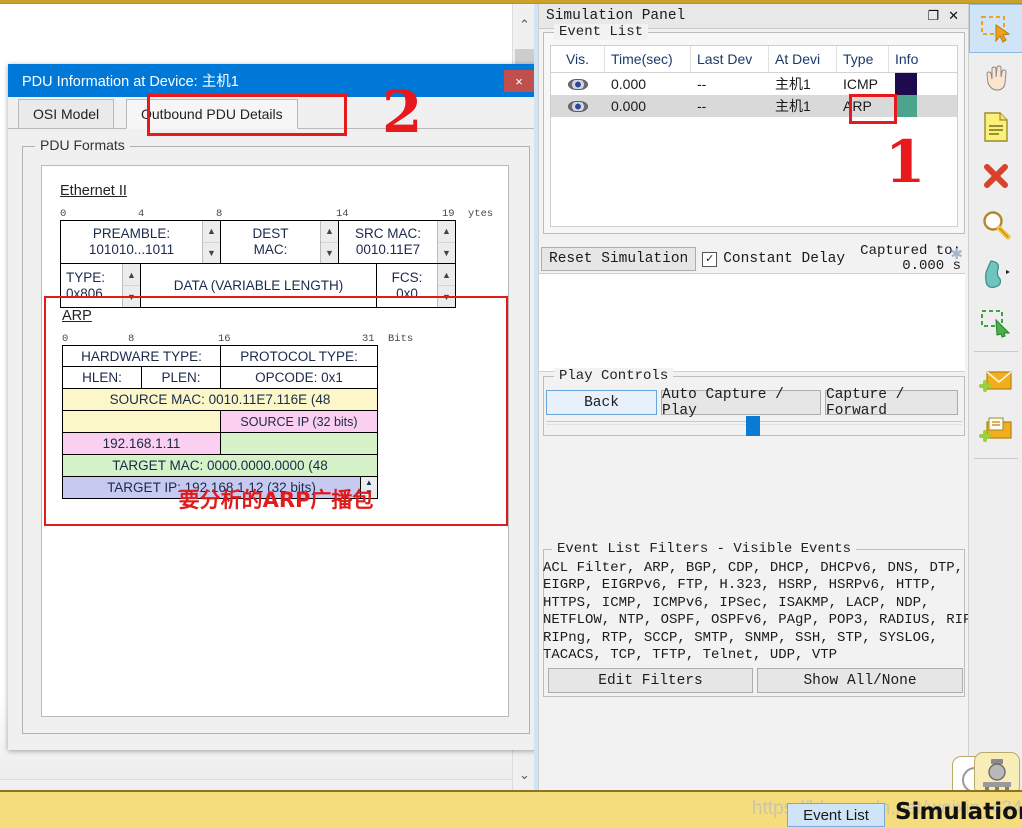  I want to click on column-header-type: Type, so click(863, 59).